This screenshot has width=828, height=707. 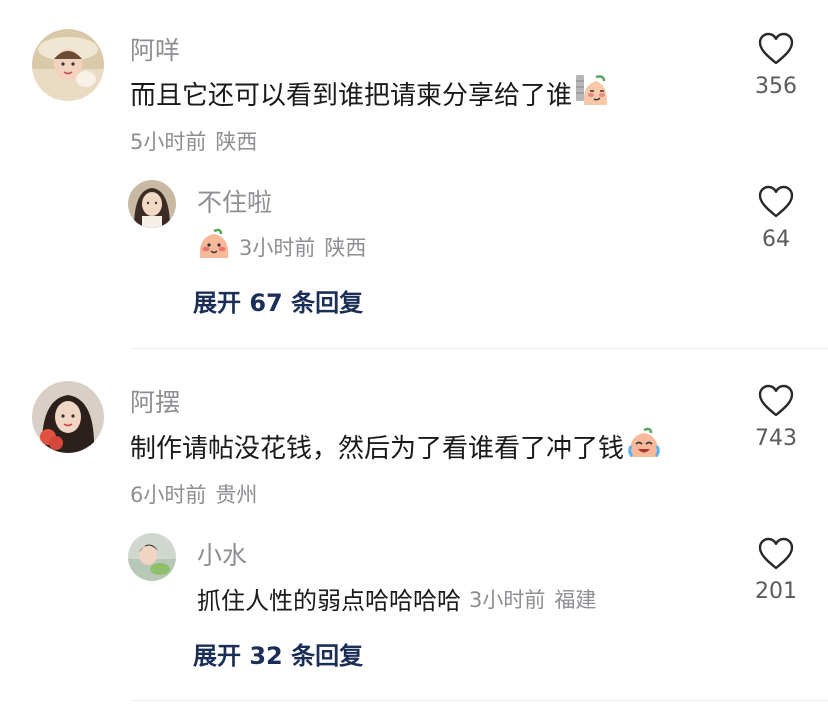 I want to click on reply-text-row: 抓住人性的弱点哈哈哈哈 3小时前 福建, so click(x=396, y=598).